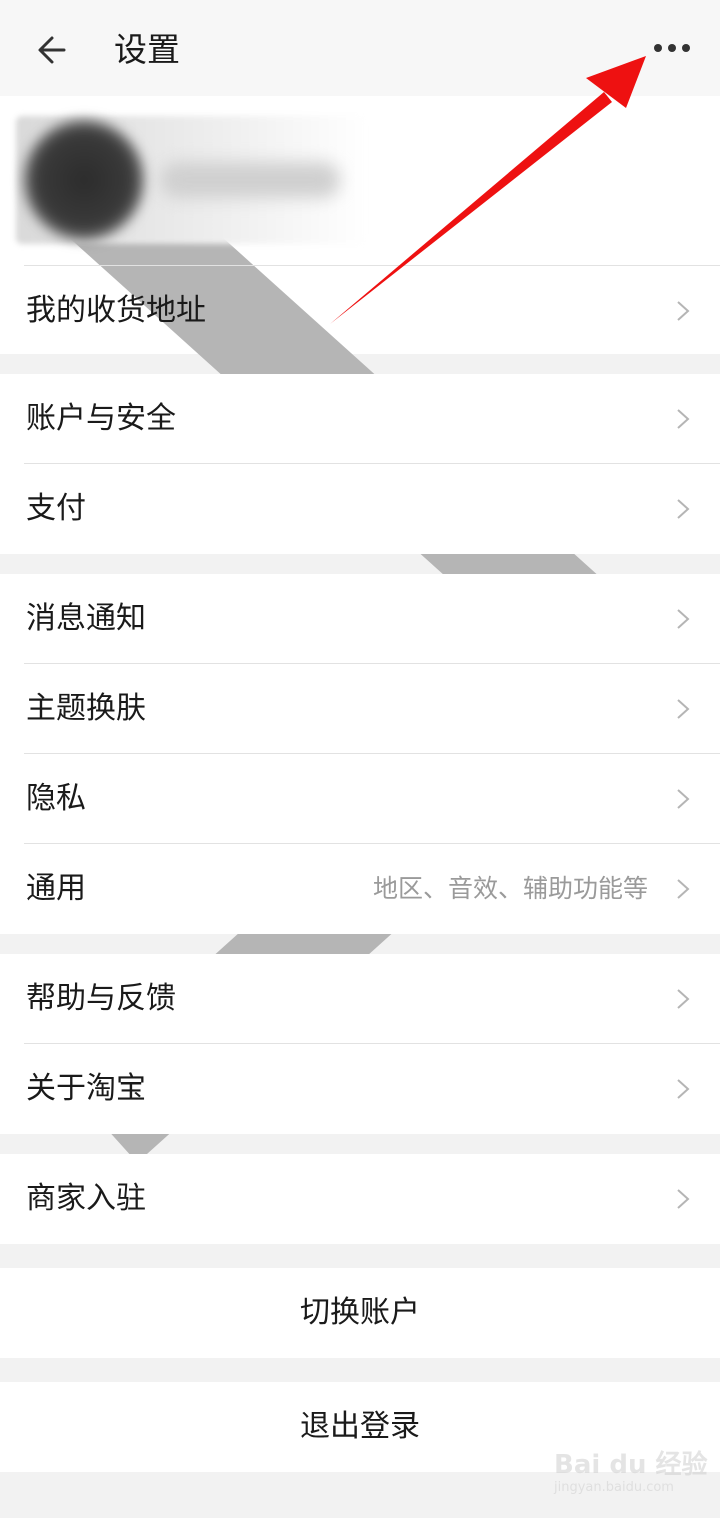  I want to click on top-bar: 设置, so click(360, 48).